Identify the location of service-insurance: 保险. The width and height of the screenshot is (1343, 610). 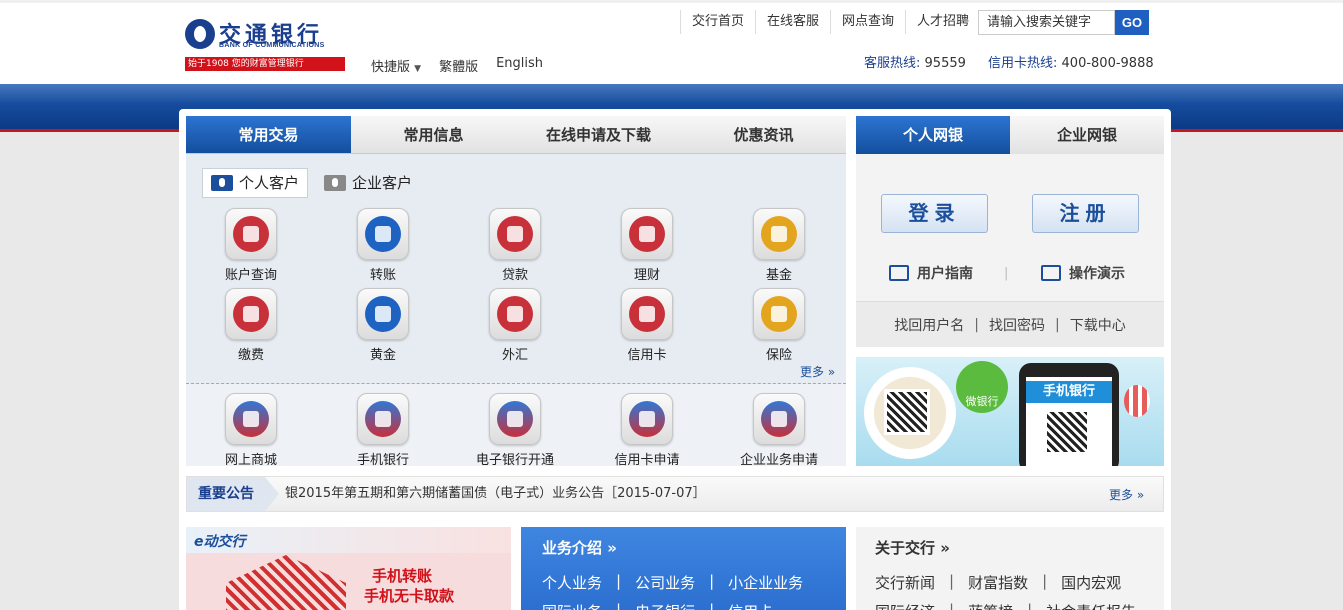
(779, 325).